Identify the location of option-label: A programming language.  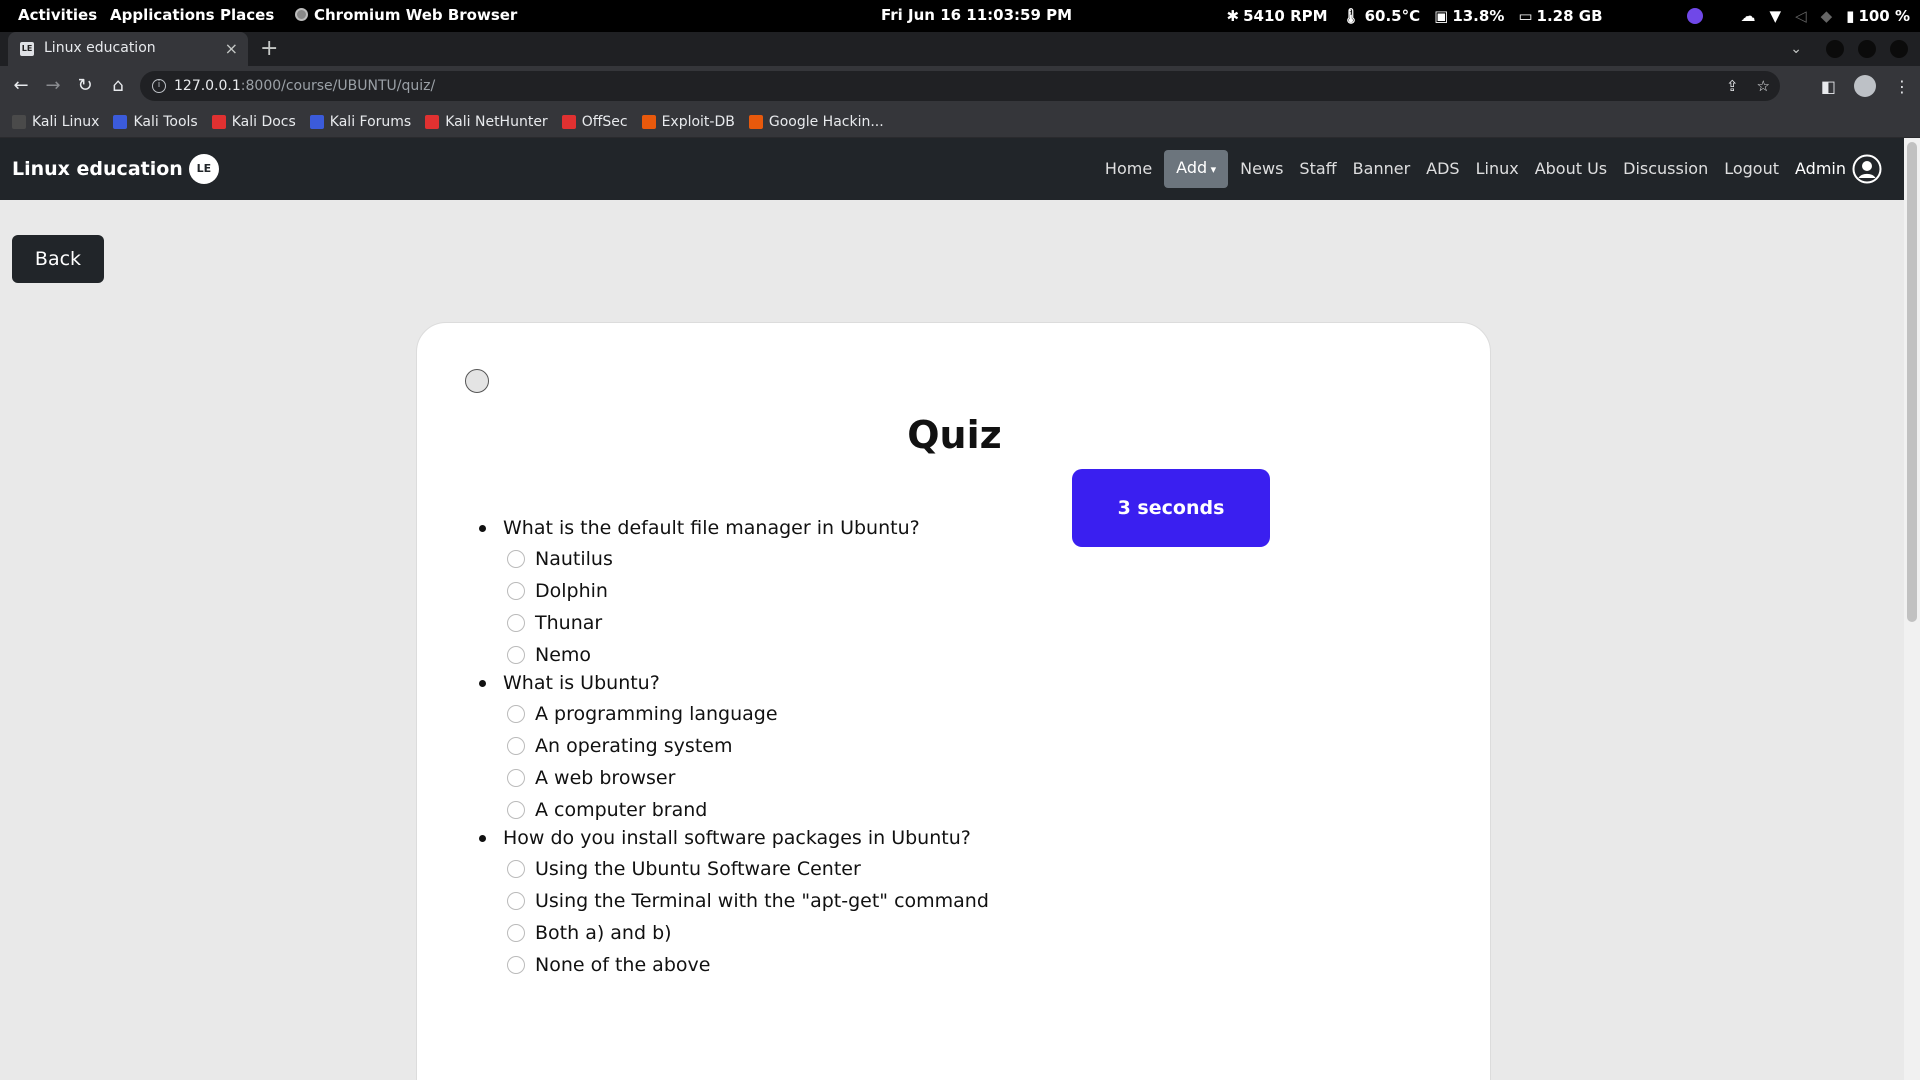
(656, 714).